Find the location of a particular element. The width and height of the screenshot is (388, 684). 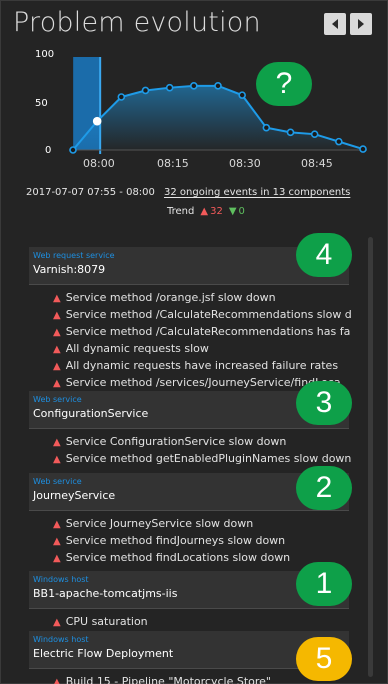

trend-indicator: Trend ▲ 32 ▼ 0 is located at coordinates (206, 211).